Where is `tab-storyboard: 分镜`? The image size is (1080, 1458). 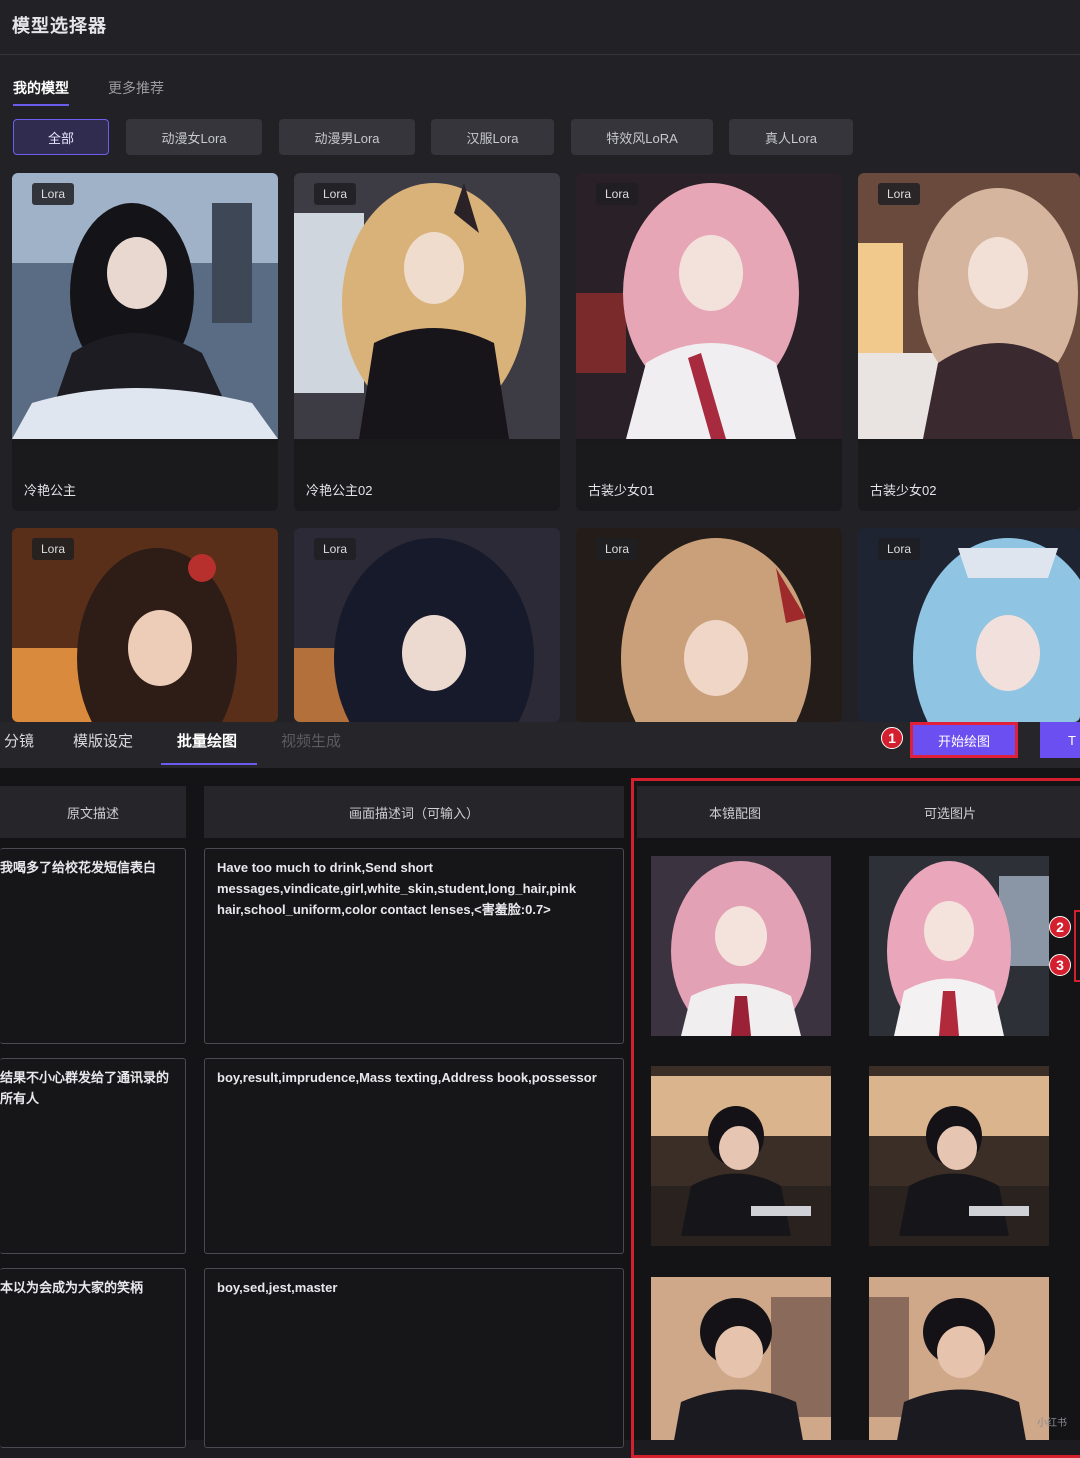
tab-storyboard: 分镜 is located at coordinates (19, 740).